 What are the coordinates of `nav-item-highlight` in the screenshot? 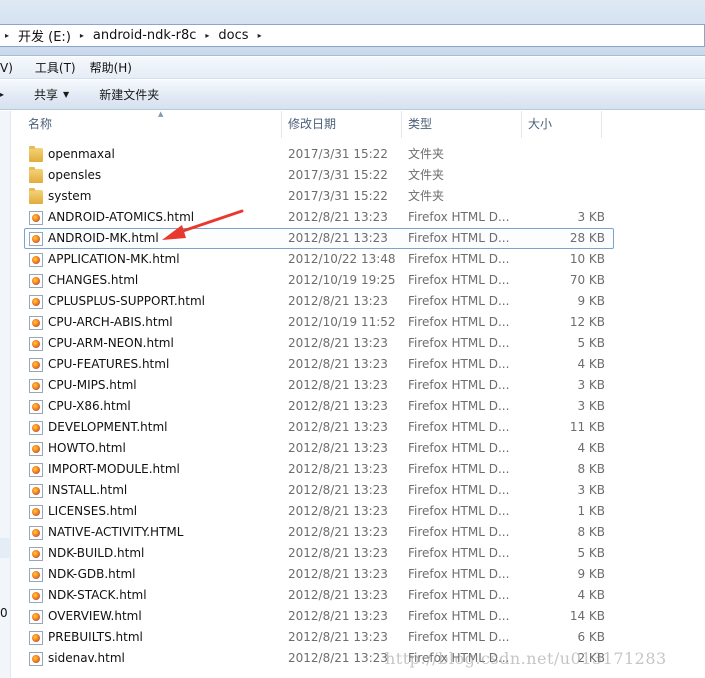 It's located at (5, 548).